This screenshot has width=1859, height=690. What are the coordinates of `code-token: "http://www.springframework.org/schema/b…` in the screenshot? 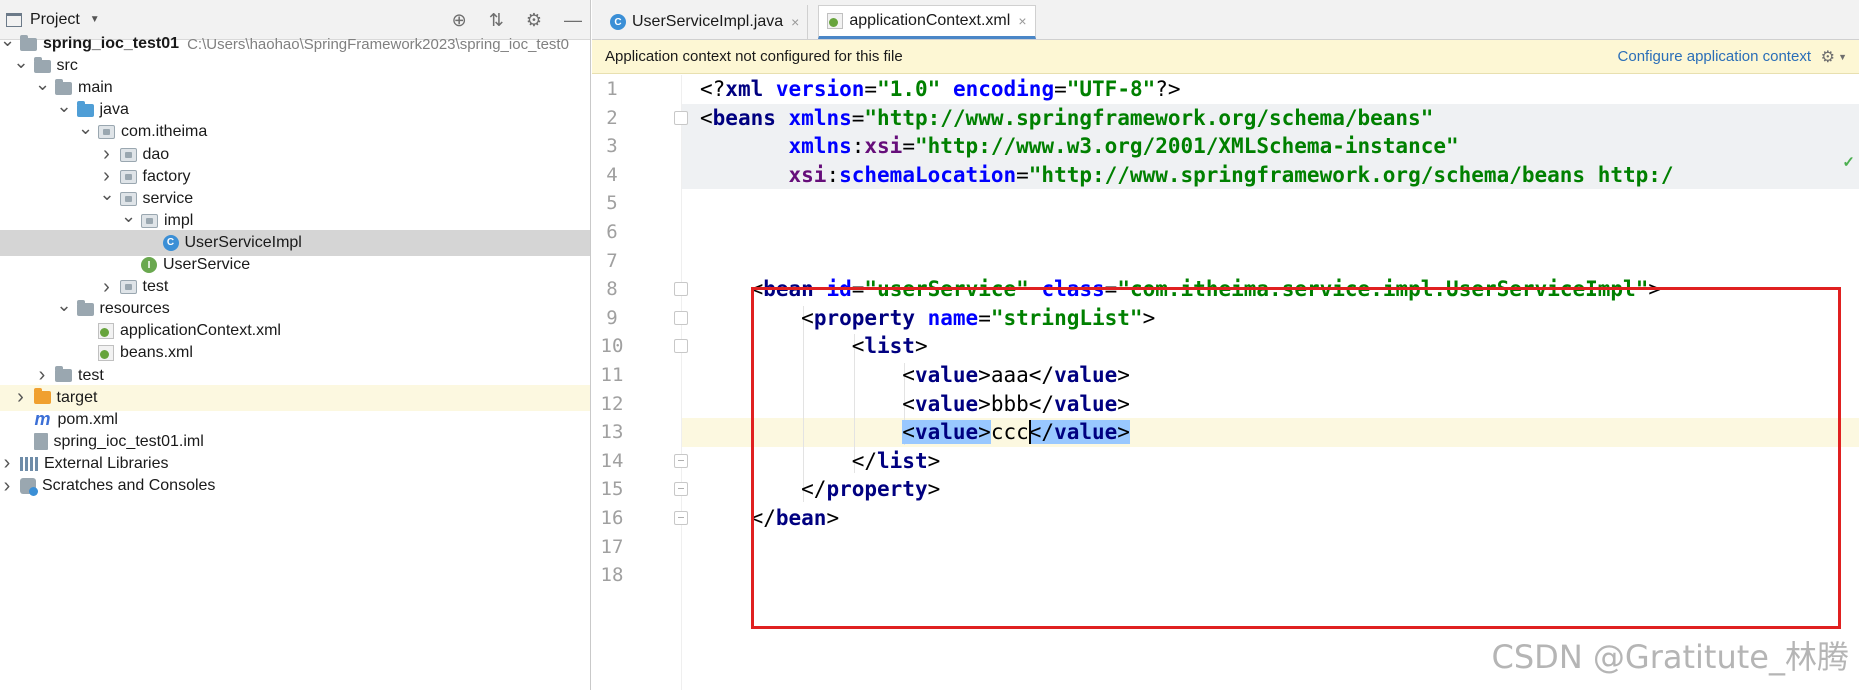 It's located at (1149, 117).